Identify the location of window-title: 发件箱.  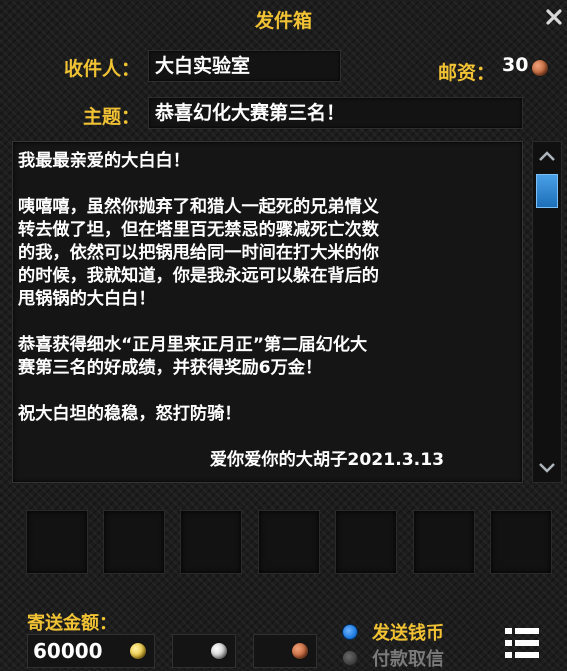
(283, 21).